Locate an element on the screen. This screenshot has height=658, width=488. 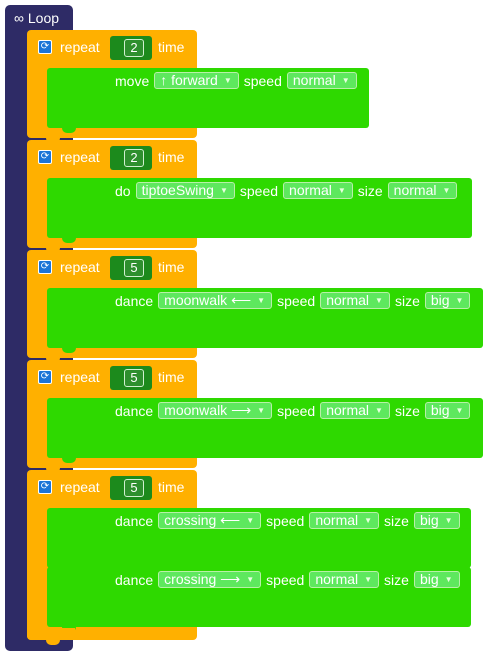
action-dropdown-value: moonwalk ⟵ is located at coordinates (208, 300).